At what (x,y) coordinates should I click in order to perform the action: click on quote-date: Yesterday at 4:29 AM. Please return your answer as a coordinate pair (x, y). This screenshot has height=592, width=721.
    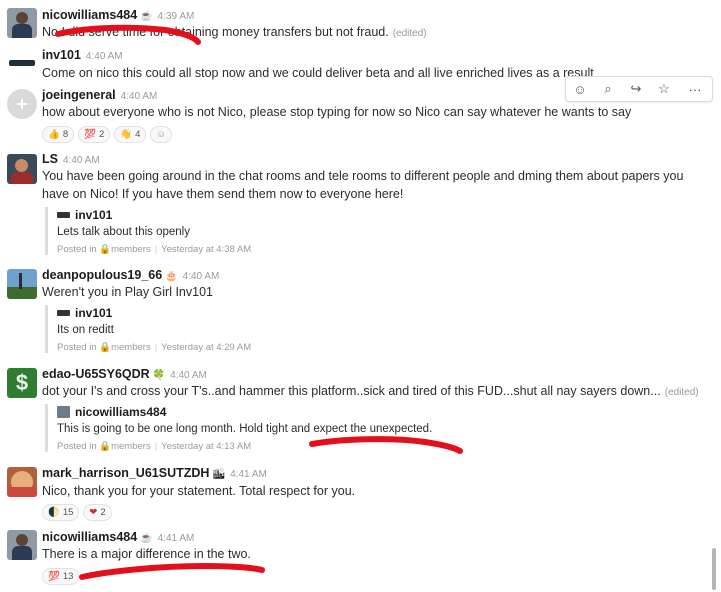
    Looking at the image, I should click on (206, 347).